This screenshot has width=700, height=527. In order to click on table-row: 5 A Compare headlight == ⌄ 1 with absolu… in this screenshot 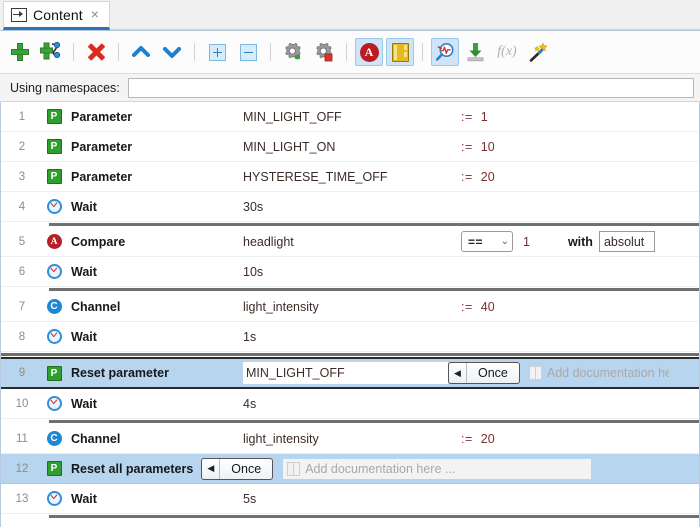, I will do `click(350, 242)`.